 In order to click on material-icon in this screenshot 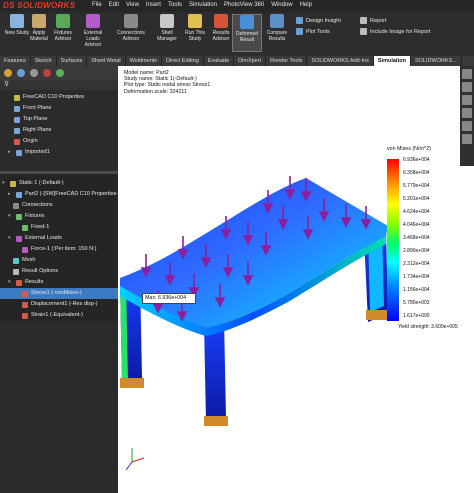, I will do `click(39, 21)`.